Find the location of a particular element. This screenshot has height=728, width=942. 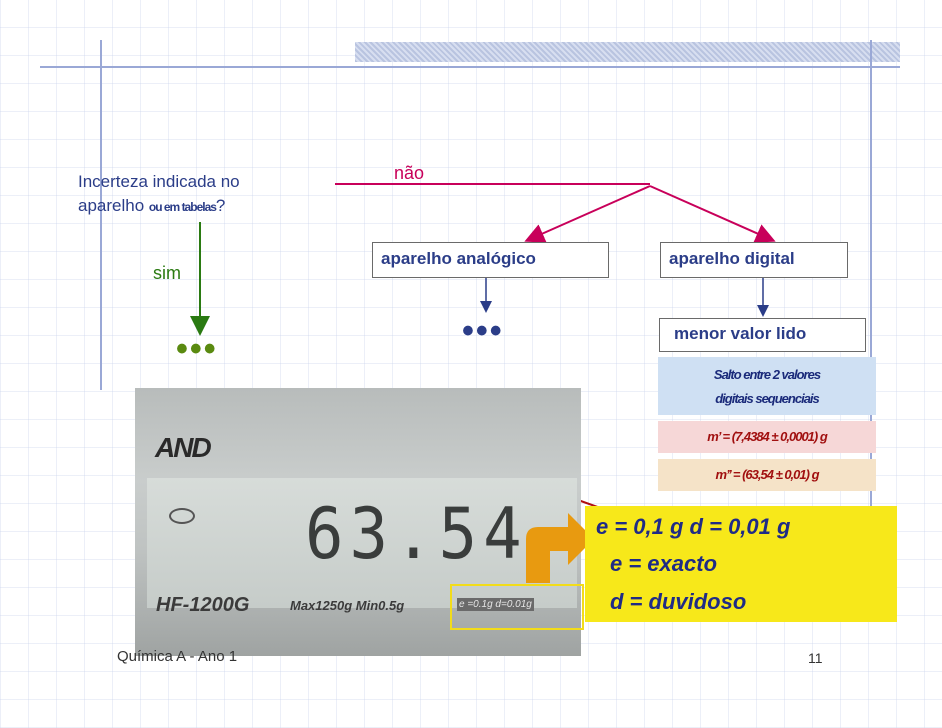

digital-device-label: aparelho digital is located at coordinates (732, 258).